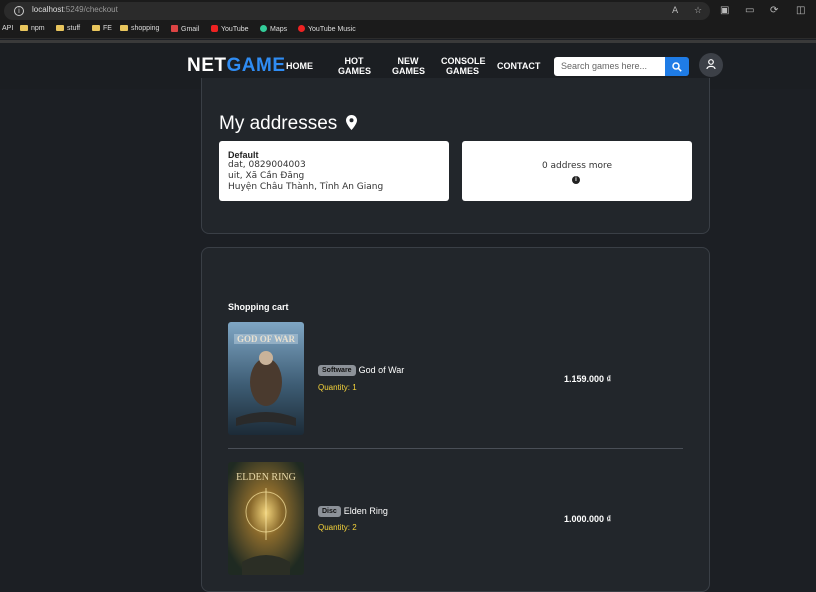 The image size is (816, 592). I want to click on gmail-icon, so click(174, 28).